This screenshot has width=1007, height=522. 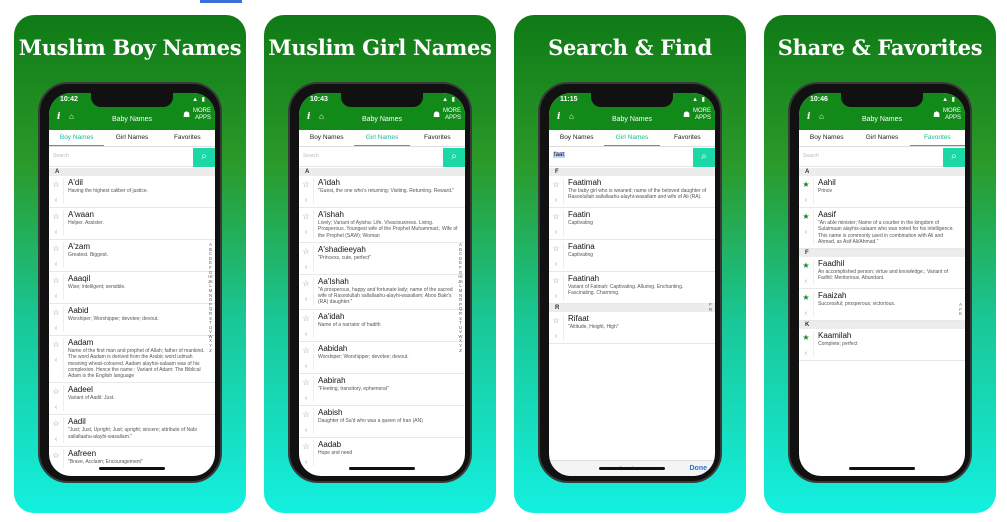 What do you see at coordinates (382, 453) in the screenshot?
I see `list-item: ☆ ‹ Aadab Hope and need` at bounding box center [382, 453].